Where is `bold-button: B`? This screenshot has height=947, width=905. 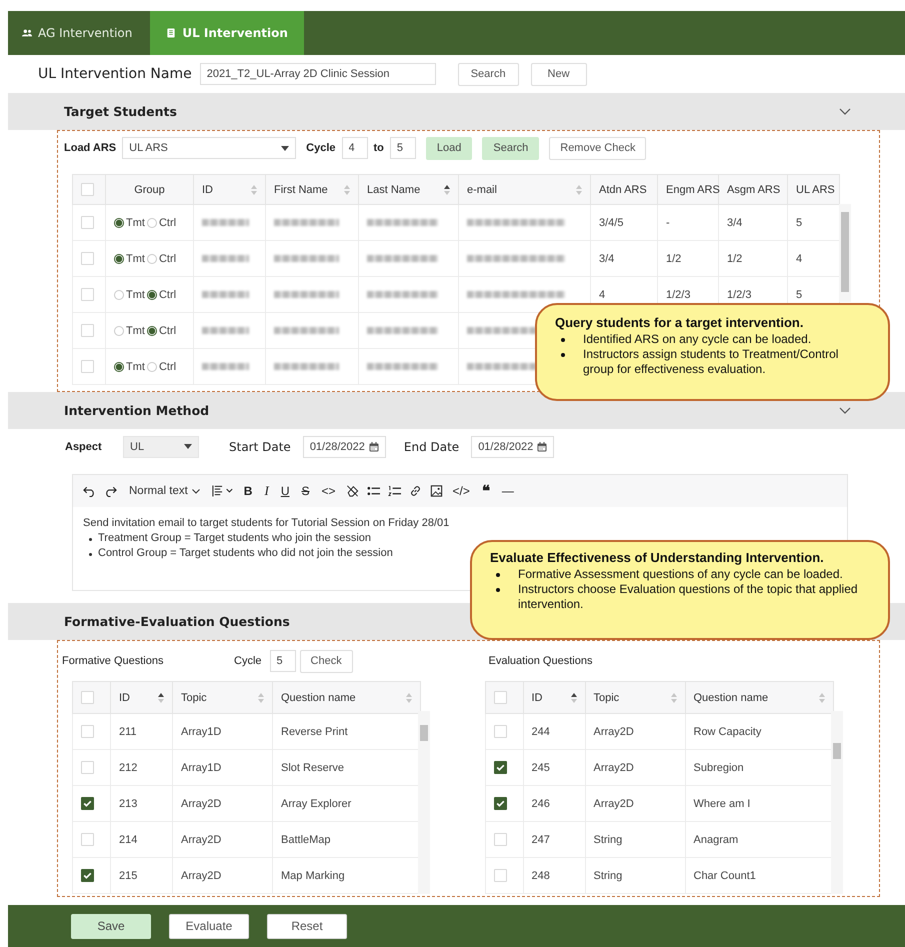 bold-button: B is located at coordinates (248, 491).